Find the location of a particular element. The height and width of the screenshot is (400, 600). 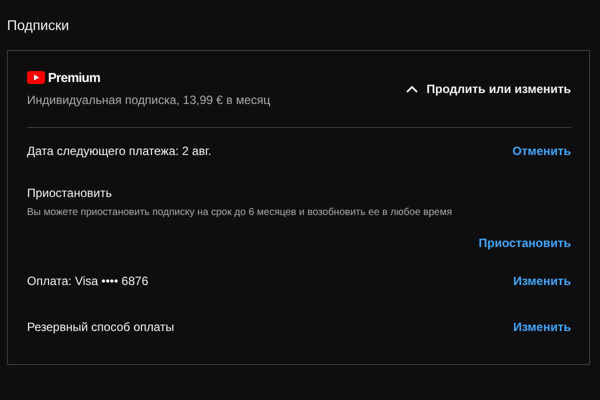

action-link: Отменить is located at coordinates (541, 151).